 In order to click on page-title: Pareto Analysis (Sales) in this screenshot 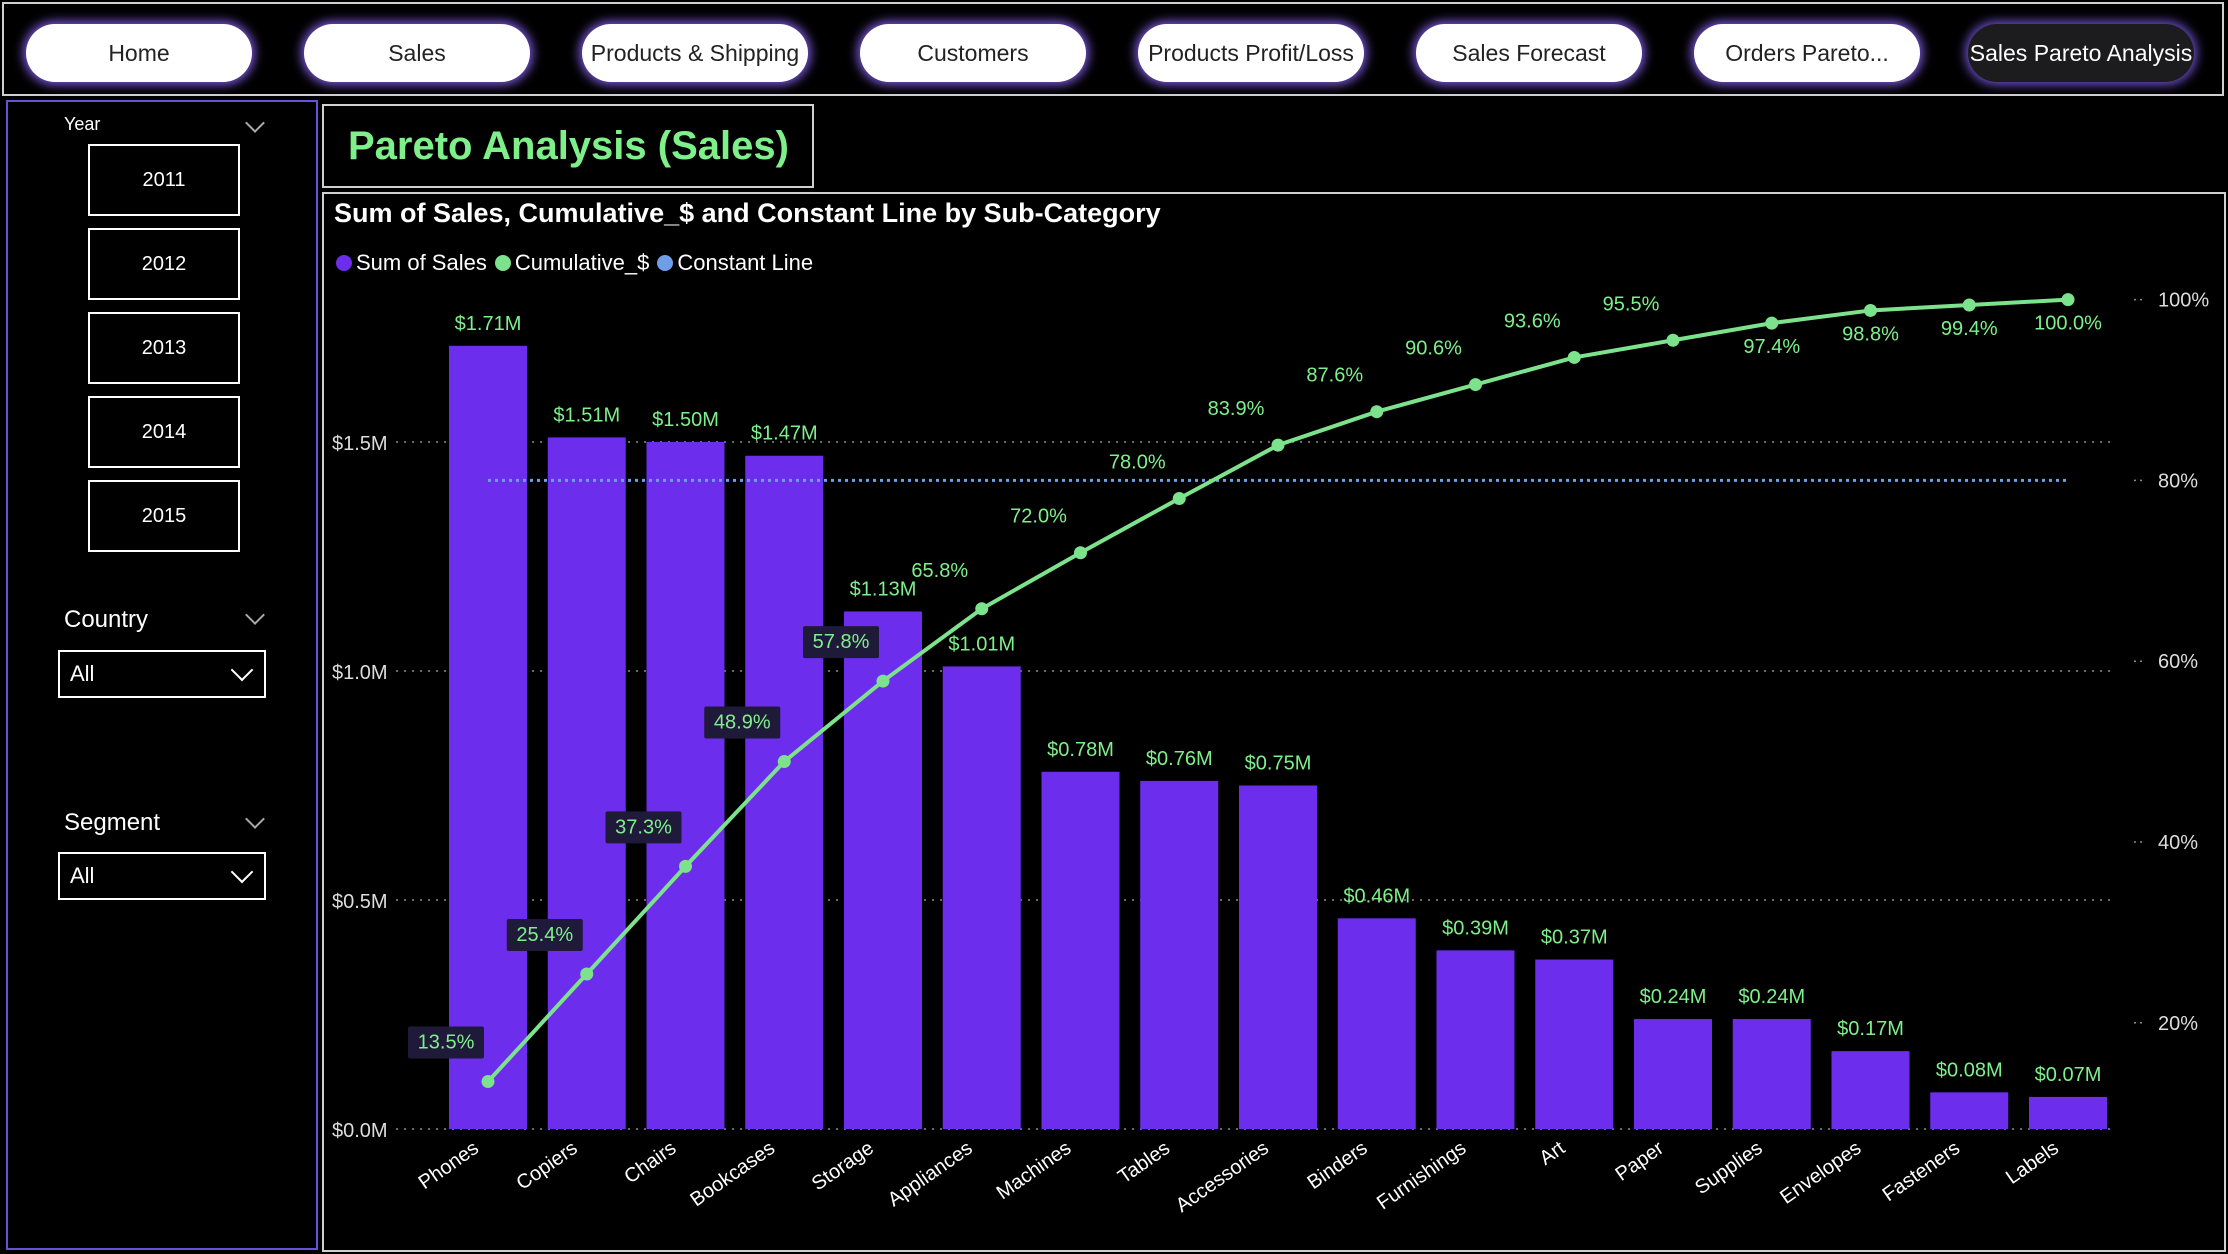, I will do `click(568, 146)`.